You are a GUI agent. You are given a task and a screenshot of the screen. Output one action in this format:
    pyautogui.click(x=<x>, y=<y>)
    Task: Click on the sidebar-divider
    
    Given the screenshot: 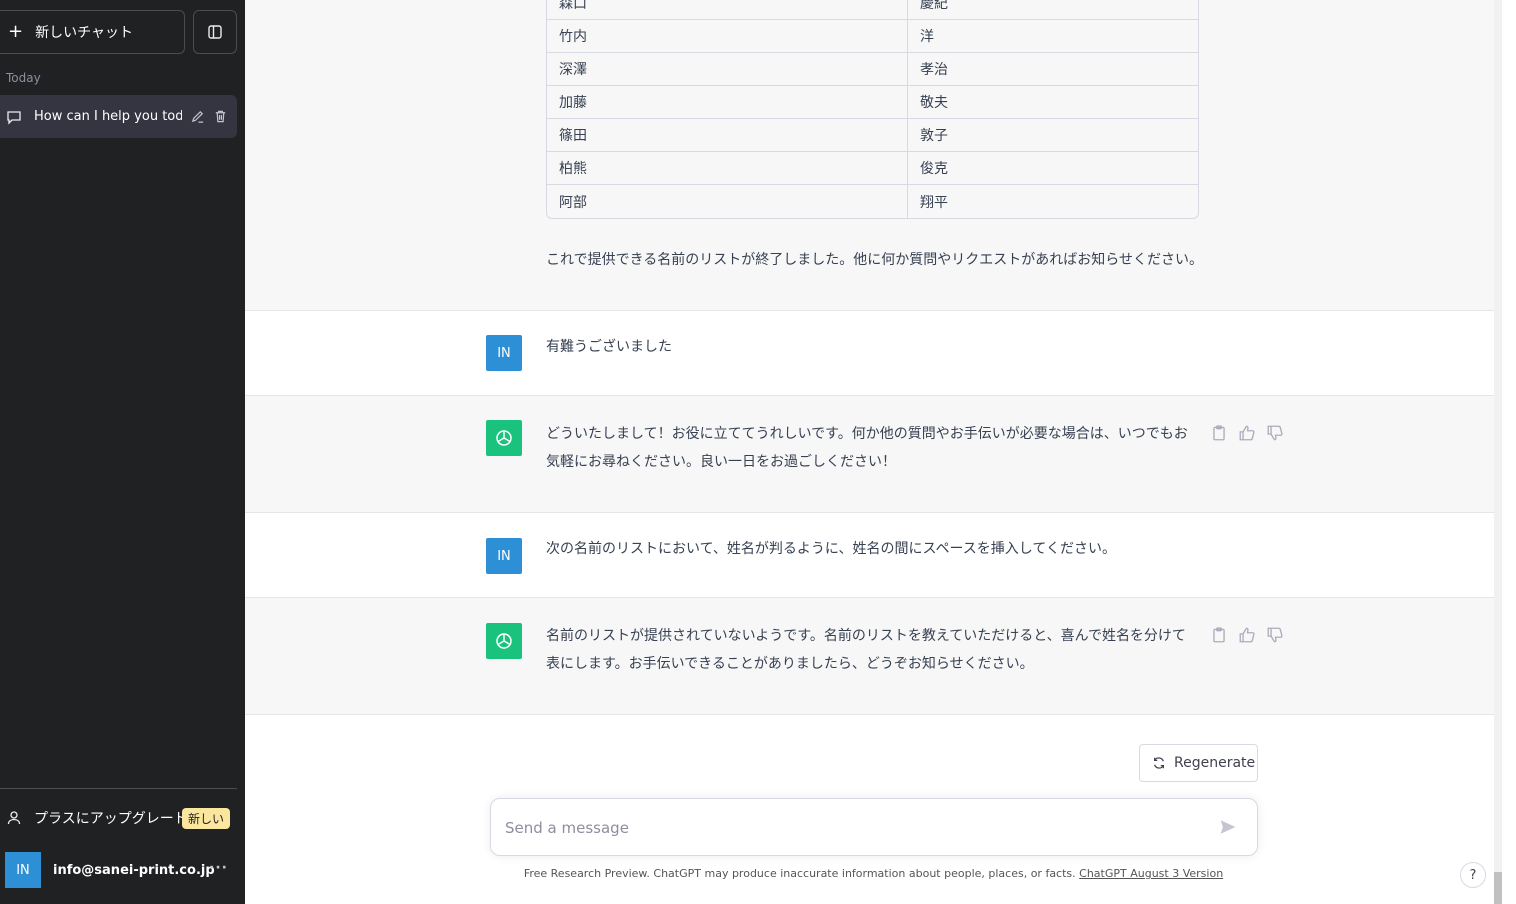 What is the action you would take?
    pyautogui.click(x=118, y=788)
    